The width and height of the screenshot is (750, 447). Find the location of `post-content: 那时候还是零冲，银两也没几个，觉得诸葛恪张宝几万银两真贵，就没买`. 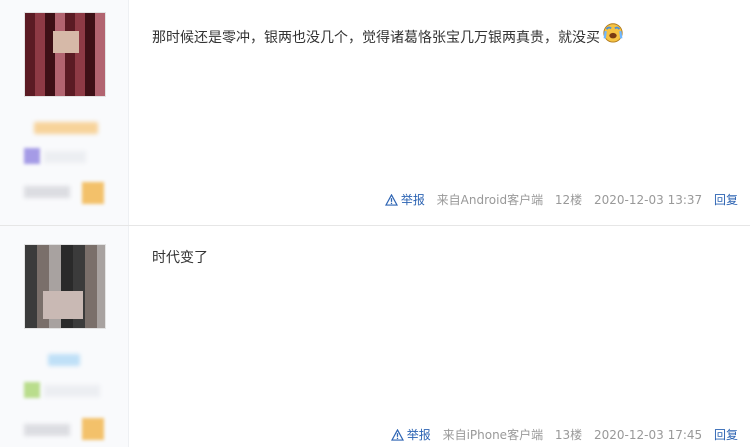

post-content: 那时候还是零冲，银两也没几个，觉得诸葛恪张宝几万银两真贵，就没买 is located at coordinates (388, 36).